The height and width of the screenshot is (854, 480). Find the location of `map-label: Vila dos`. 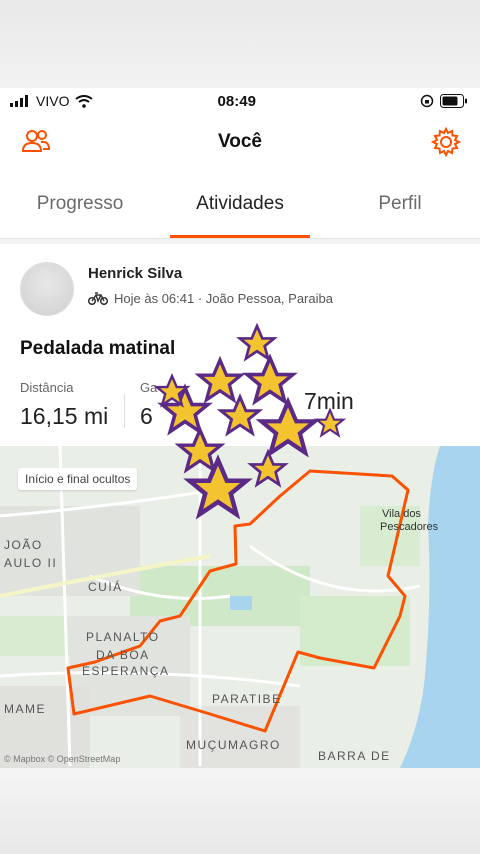

map-label: Vila dos is located at coordinates (401, 514).